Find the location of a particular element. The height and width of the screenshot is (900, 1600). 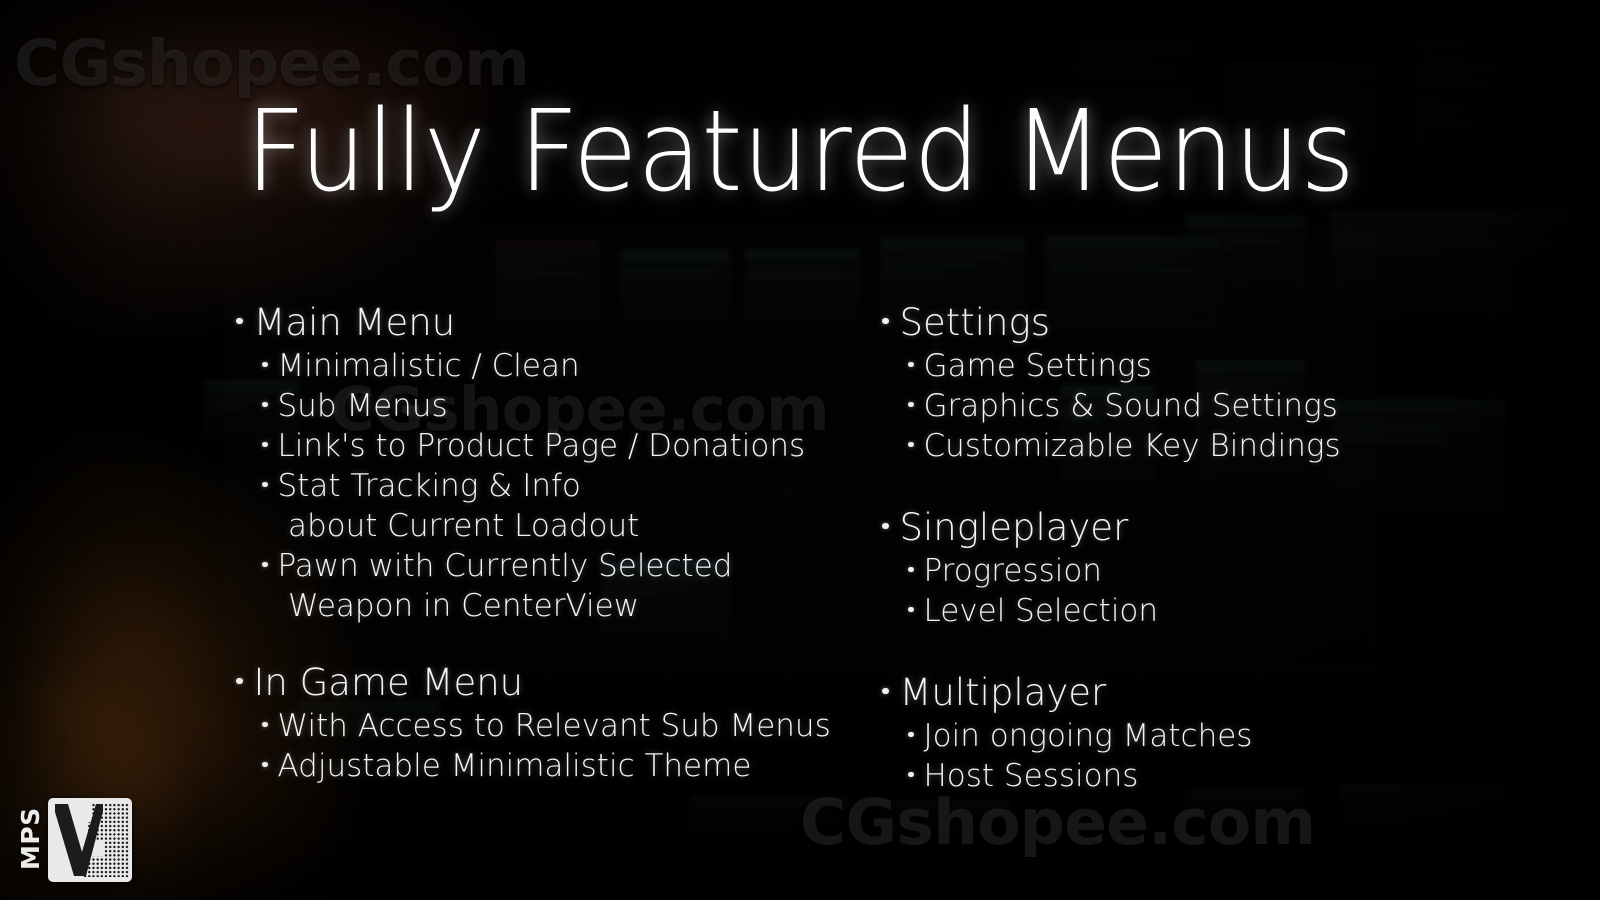

feature-item: Game Settings is located at coordinates (1205, 366).